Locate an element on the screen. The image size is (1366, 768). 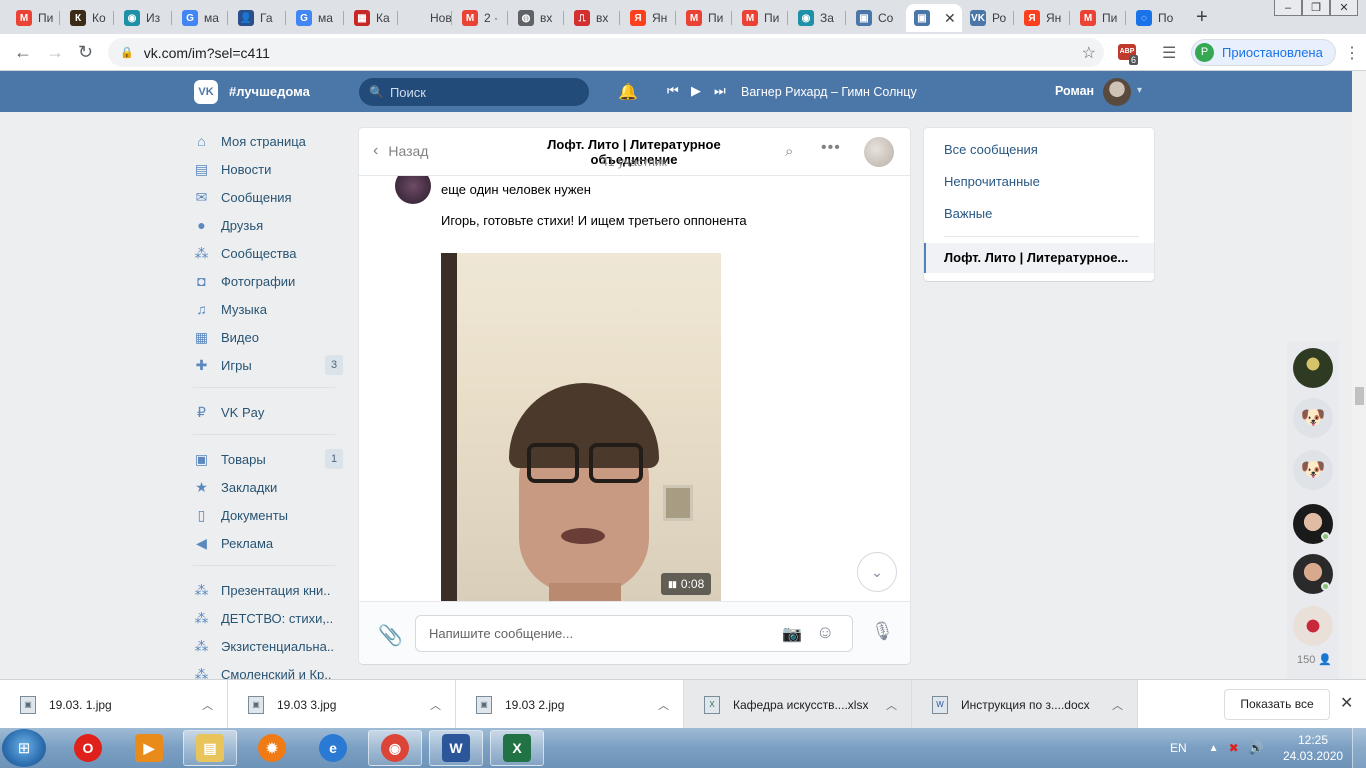
taskbar-chrome: ◉ is located at coordinates (395, 748).